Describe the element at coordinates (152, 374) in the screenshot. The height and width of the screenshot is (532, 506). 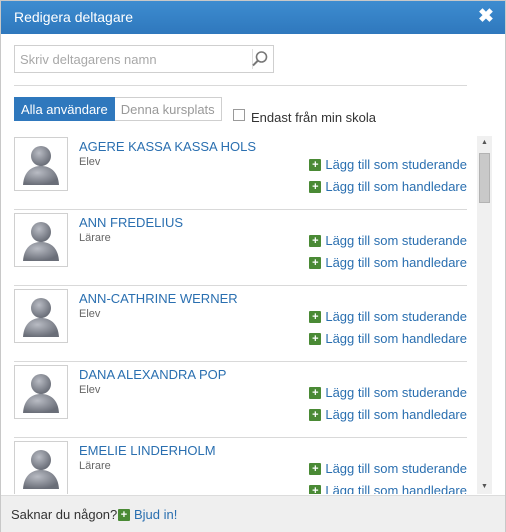
I see `participant-name: DANA ALEXANDRA POP` at that location.